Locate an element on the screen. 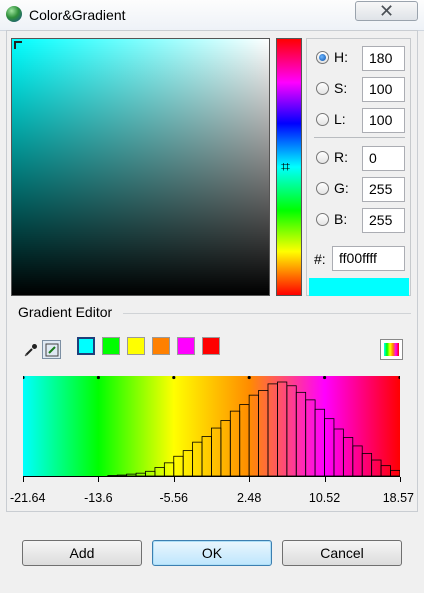 The width and height of the screenshot is (424, 593). label-s: S: is located at coordinates (341, 88).